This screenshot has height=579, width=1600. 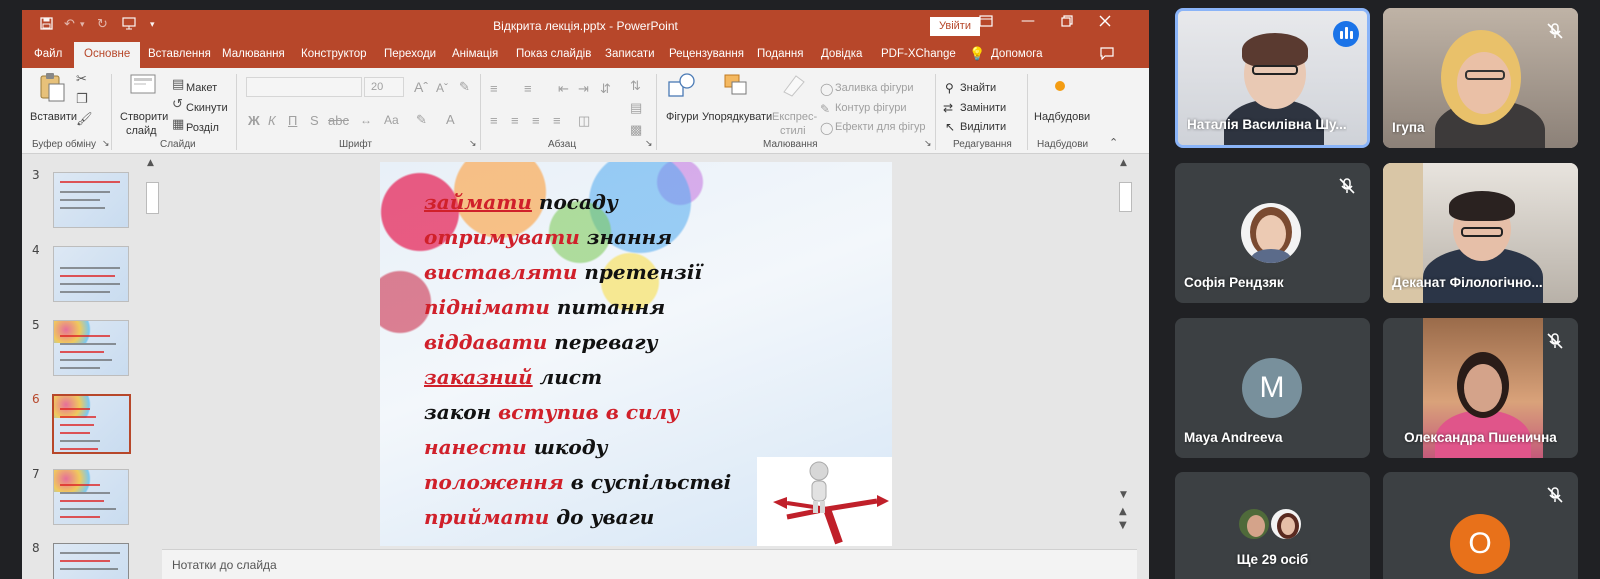 I want to click on tab-insert: Вставлення, so click(x=179, y=54).